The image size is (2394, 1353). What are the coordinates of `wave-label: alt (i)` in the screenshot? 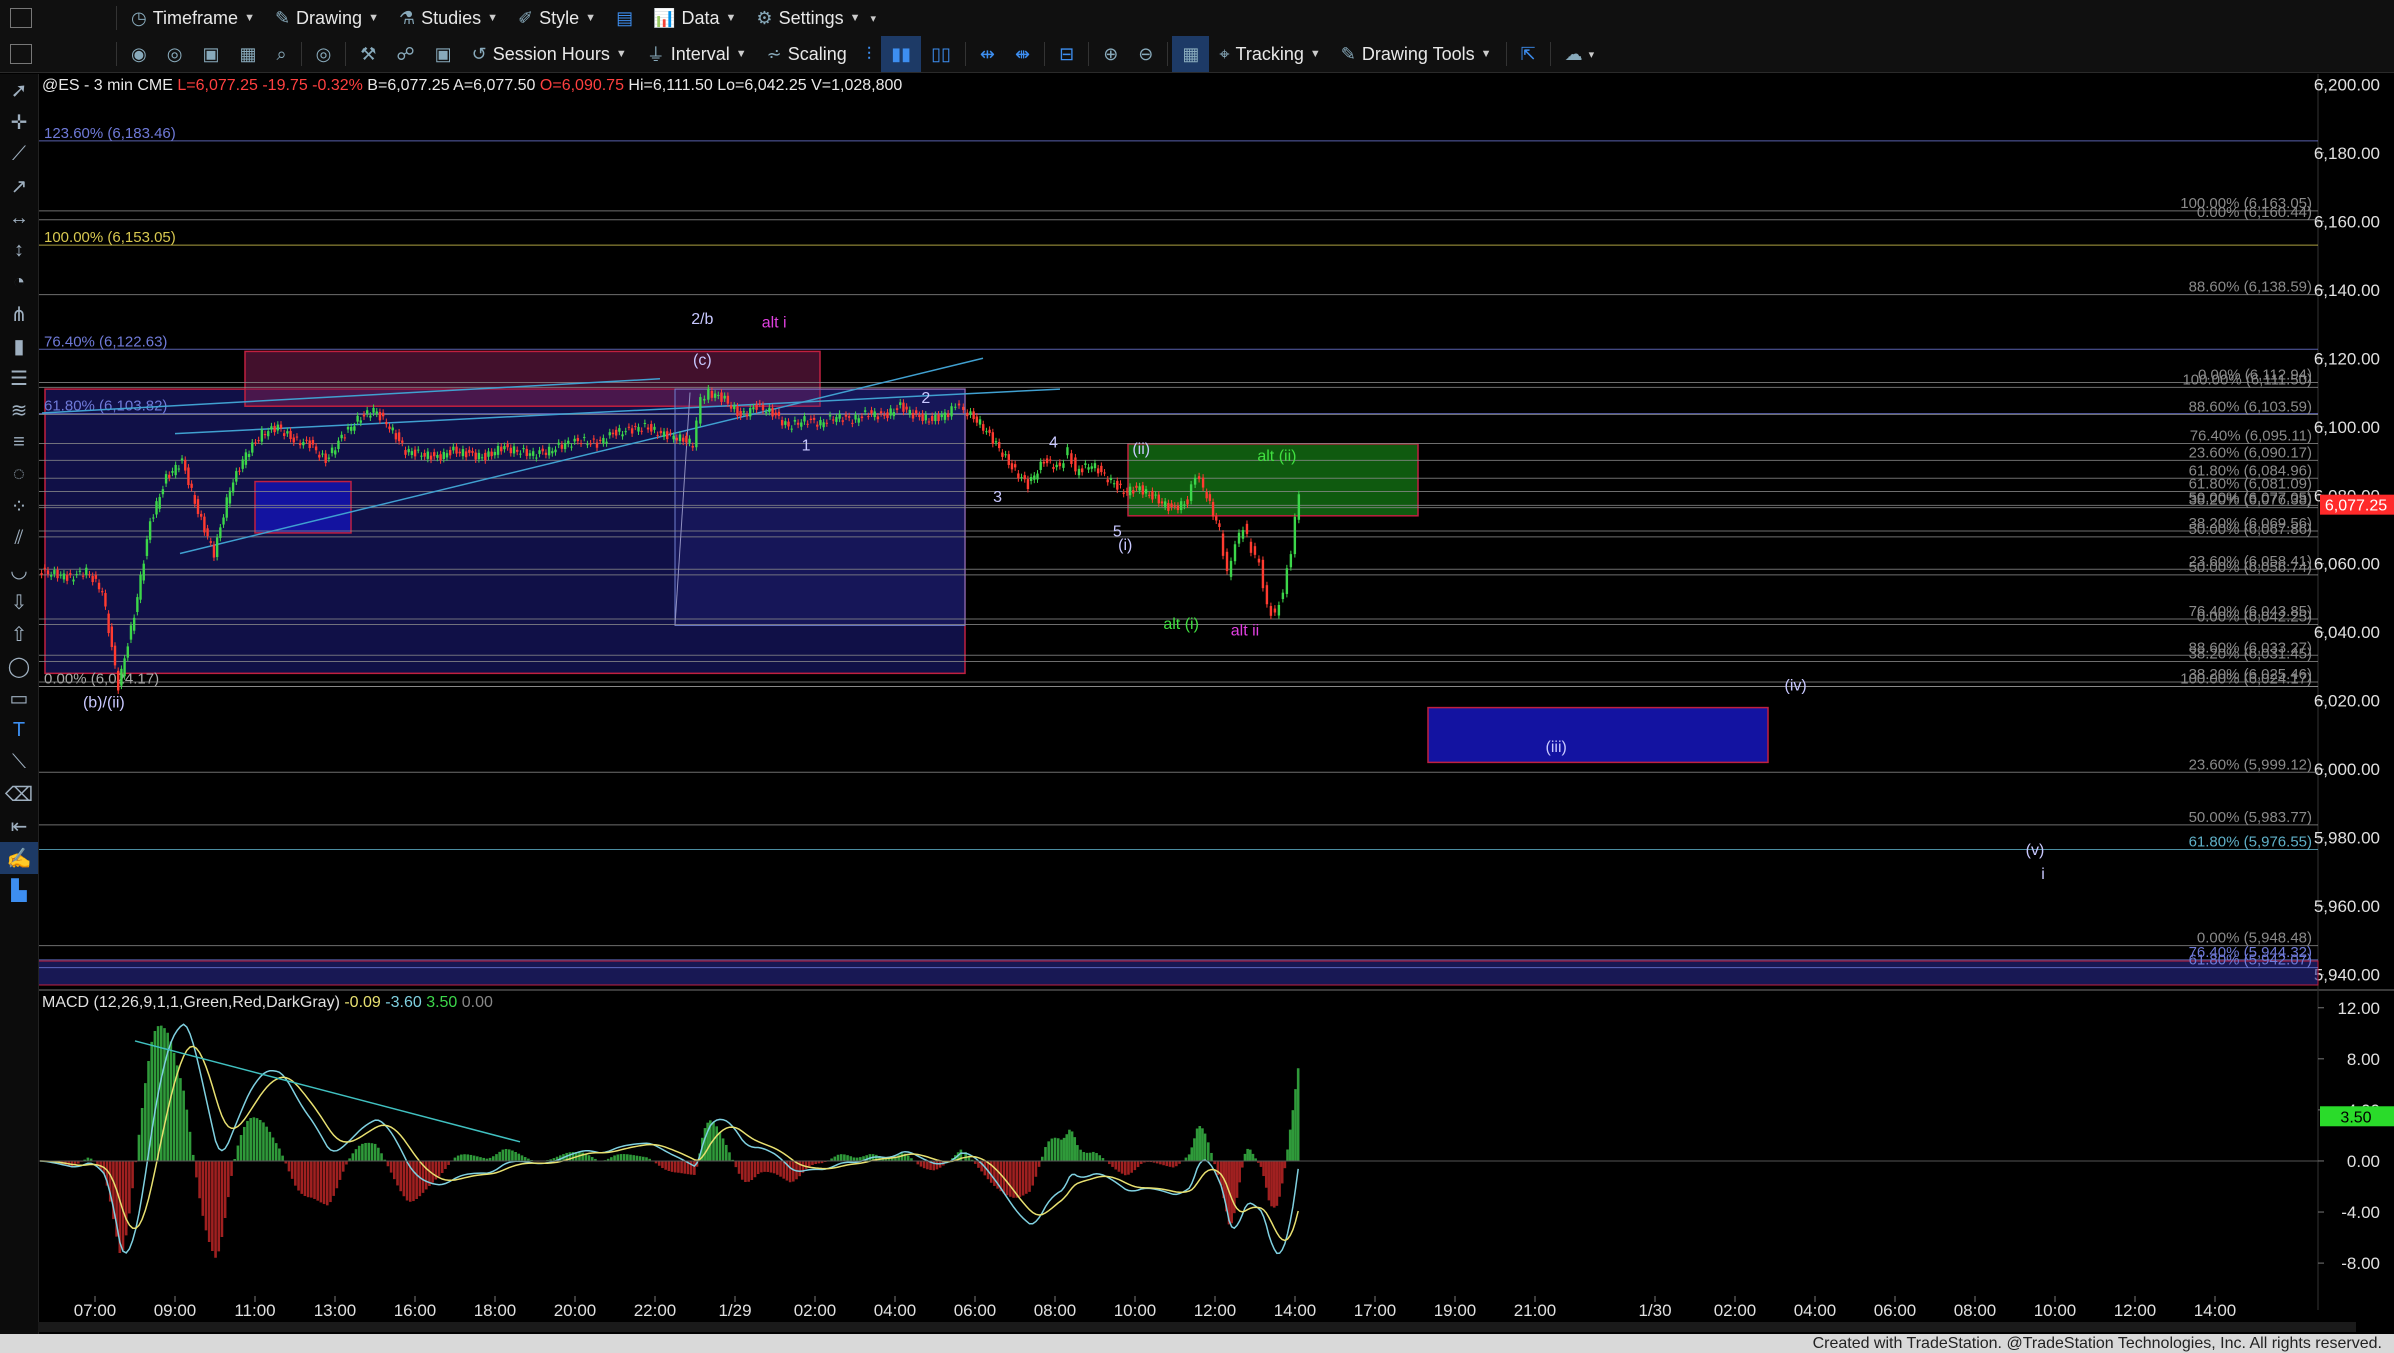 It's located at (1181, 624).